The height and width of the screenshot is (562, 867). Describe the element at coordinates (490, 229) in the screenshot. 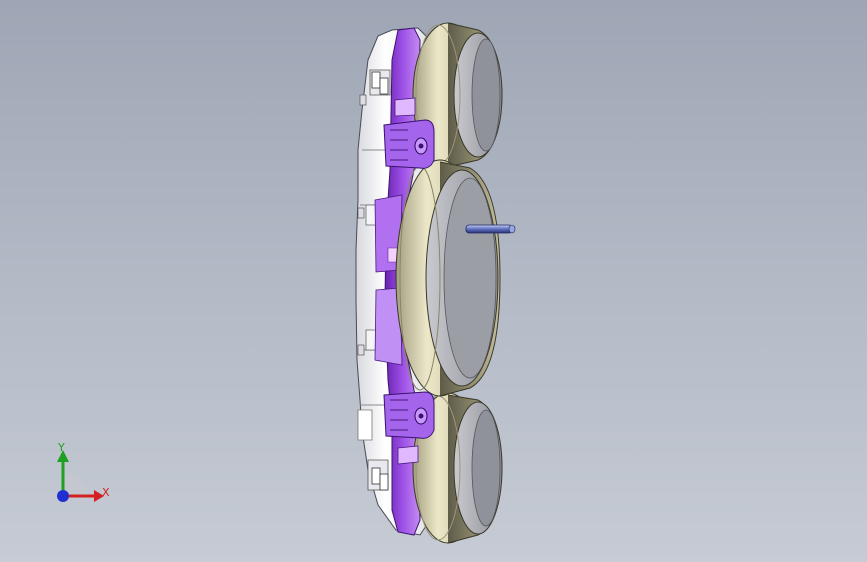

I see `needle-pin` at that location.